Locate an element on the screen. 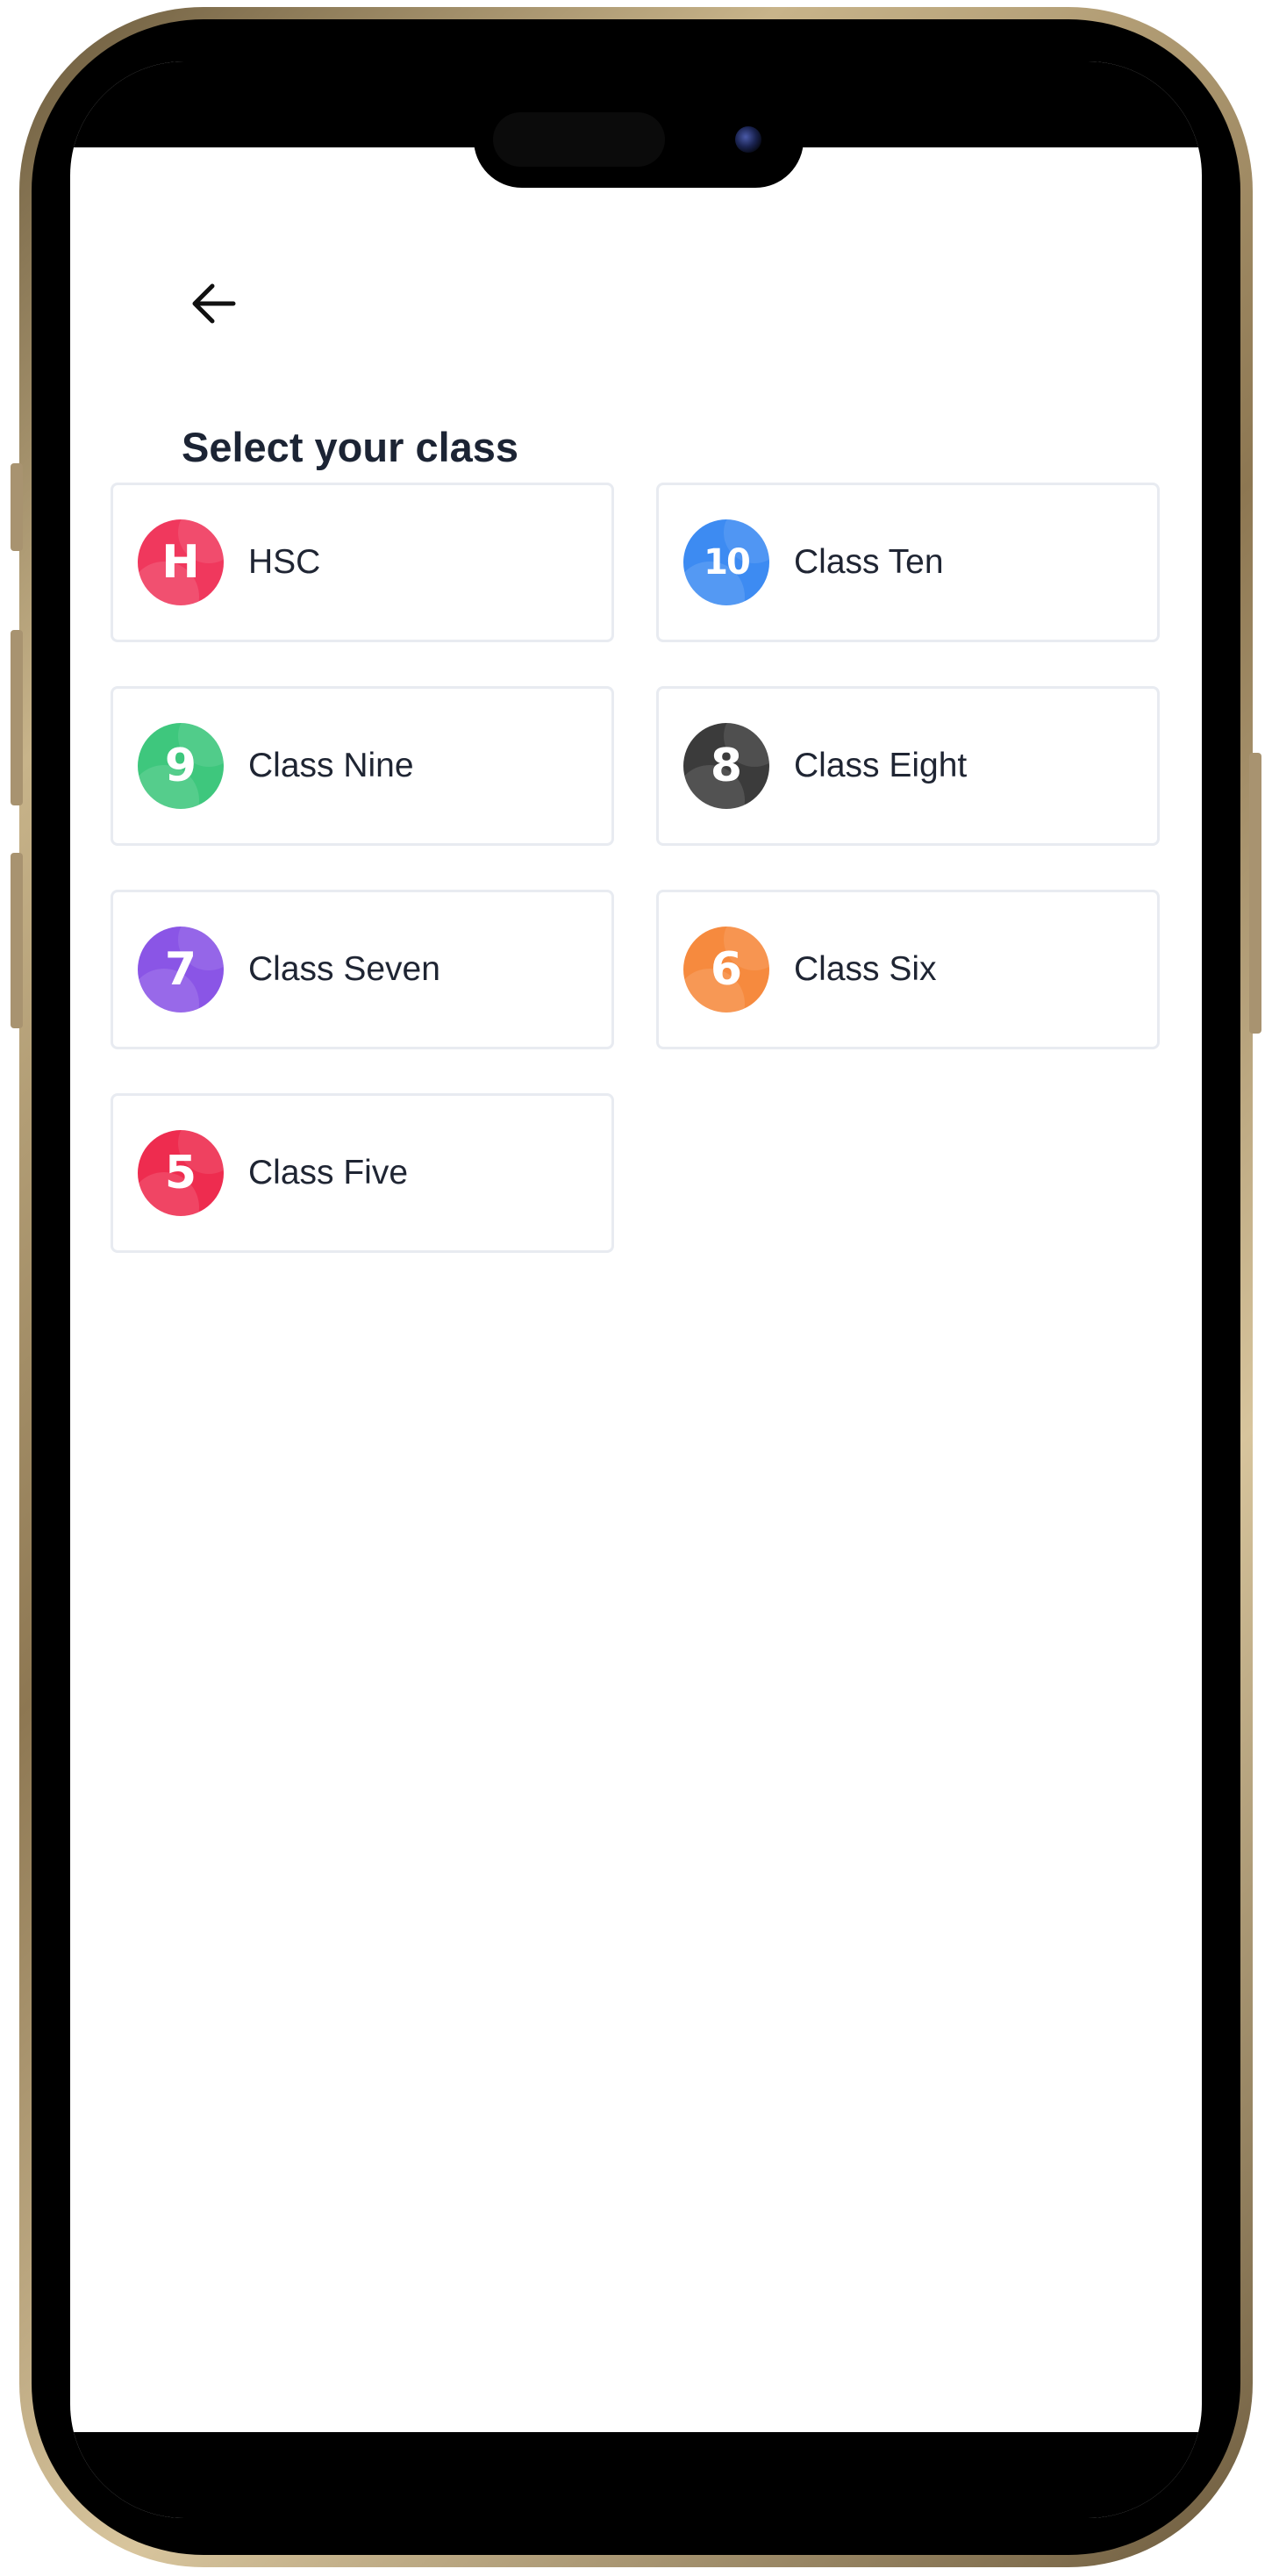  class-card-nine: 9 Class Nine is located at coordinates (362, 766).